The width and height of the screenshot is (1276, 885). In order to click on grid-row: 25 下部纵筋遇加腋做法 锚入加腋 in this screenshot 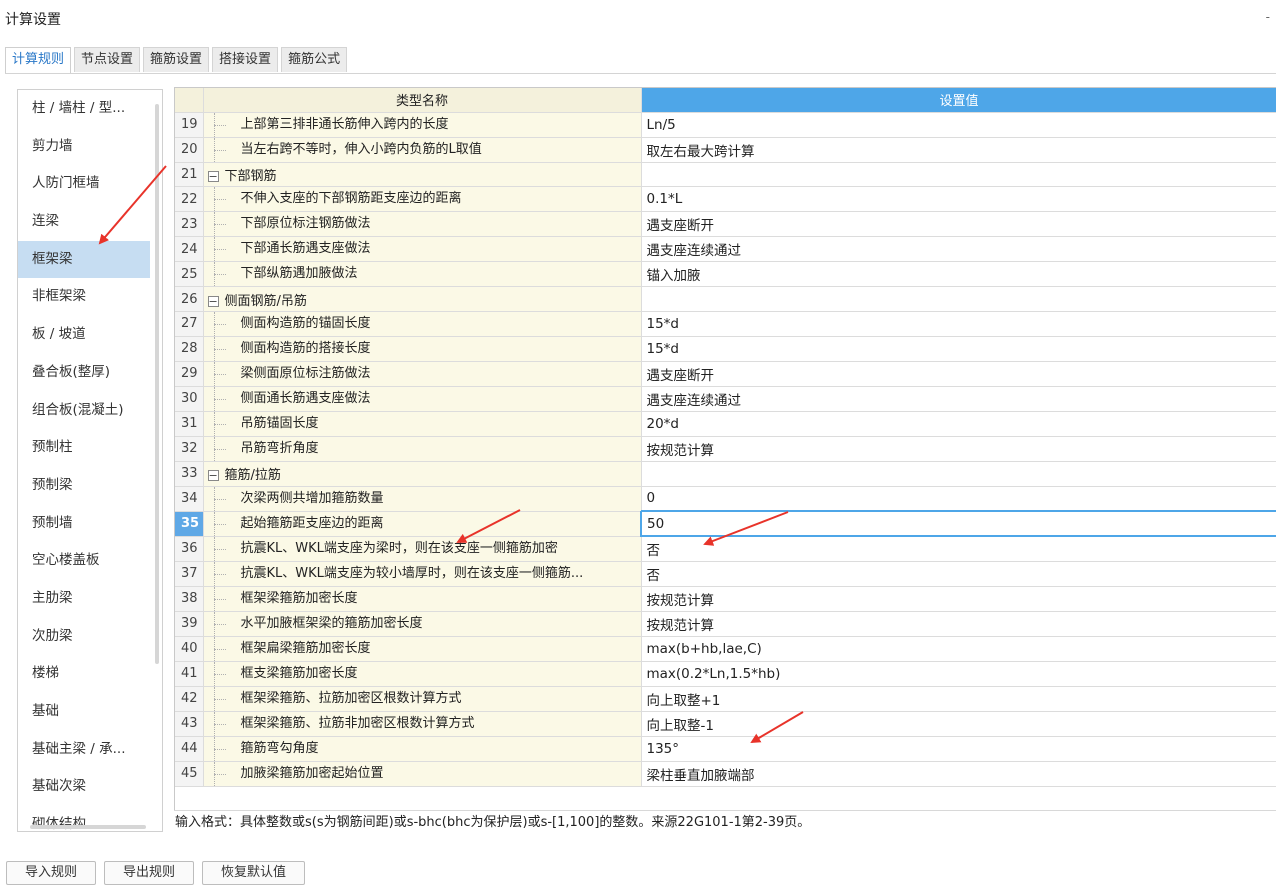, I will do `click(725, 274)`.